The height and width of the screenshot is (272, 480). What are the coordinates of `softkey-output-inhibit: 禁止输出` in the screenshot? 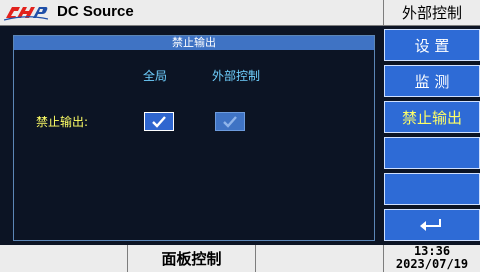 It's located at (432, 117).